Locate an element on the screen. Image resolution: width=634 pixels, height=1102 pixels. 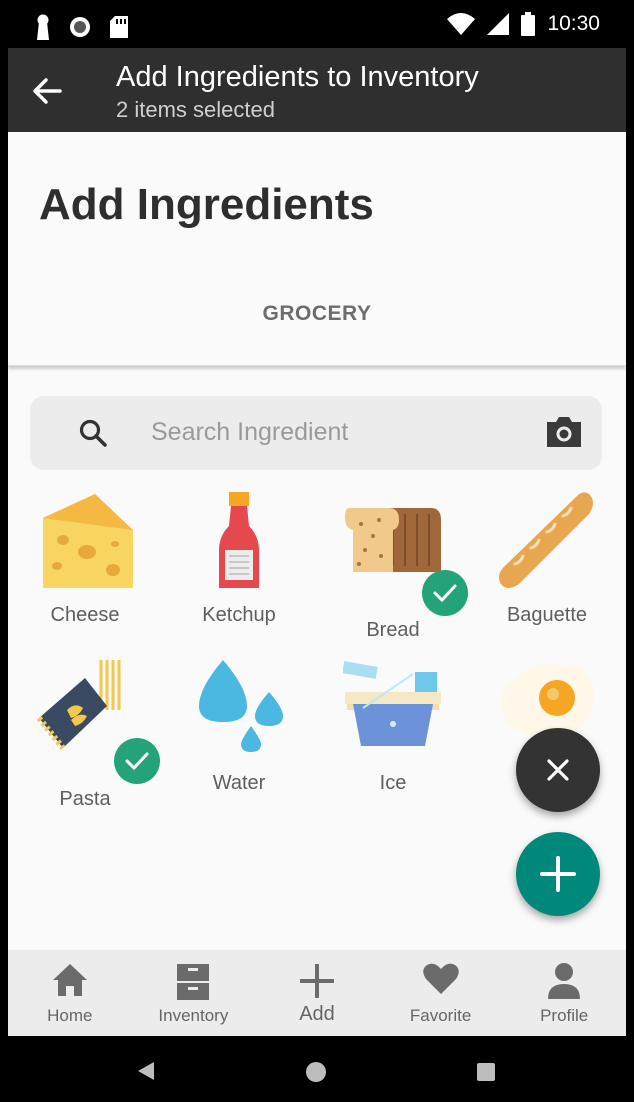
add-fab-button is located at coordinates (558, 874).